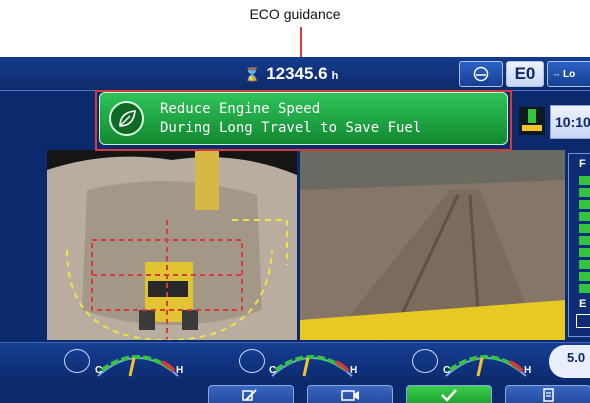 The image size is (590, 403). What do you see at coordinates (252, 74) in the screenshot?
I see `hourglass-icon: ⌛` at bounding box center [252, 74].